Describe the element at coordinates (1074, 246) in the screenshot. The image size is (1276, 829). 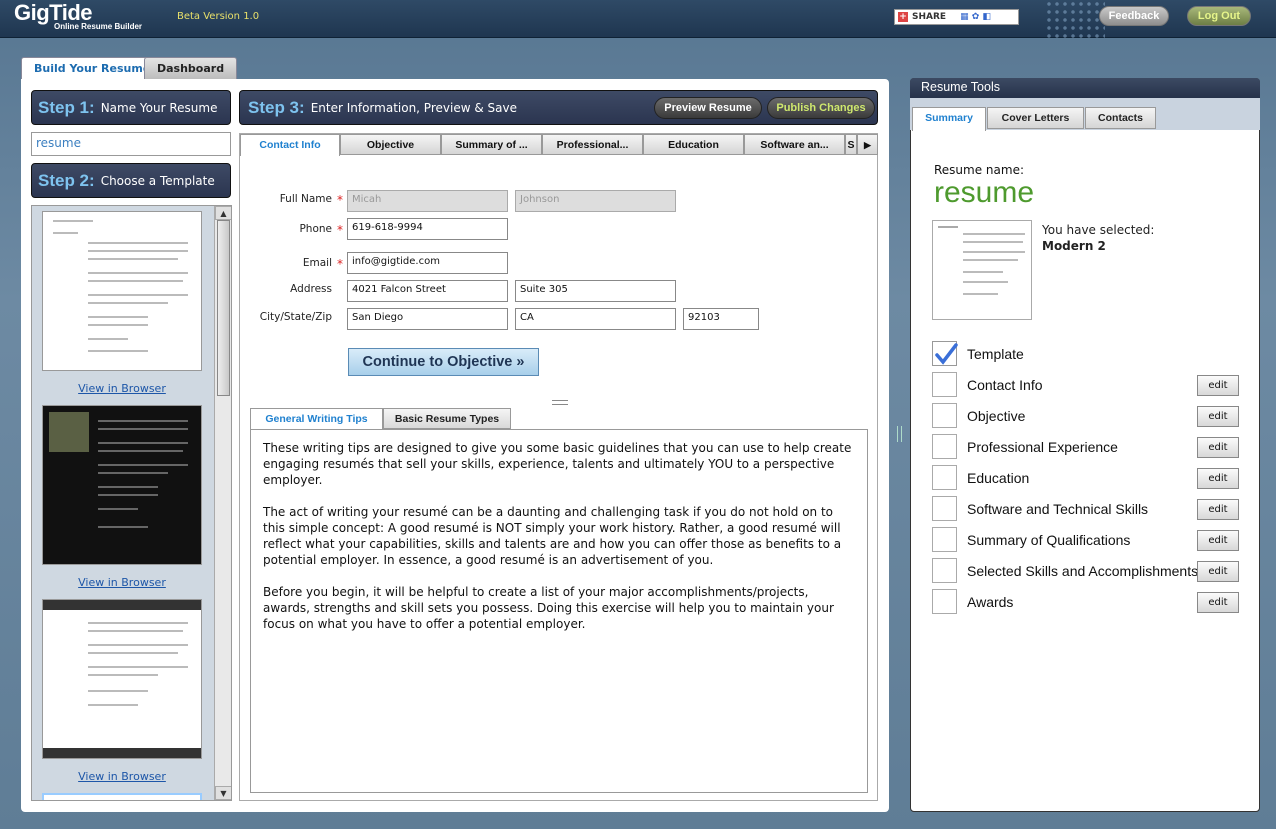
I see `selected-template-name: Modern 2` at that location.